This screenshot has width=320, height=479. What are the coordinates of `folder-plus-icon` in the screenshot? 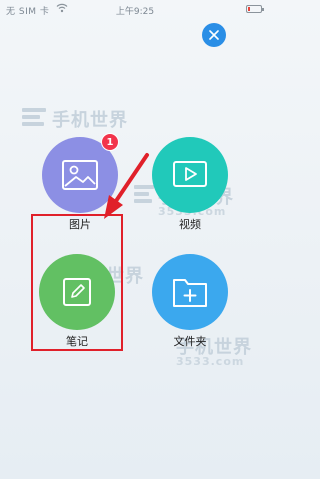 It's located at (190, 293).